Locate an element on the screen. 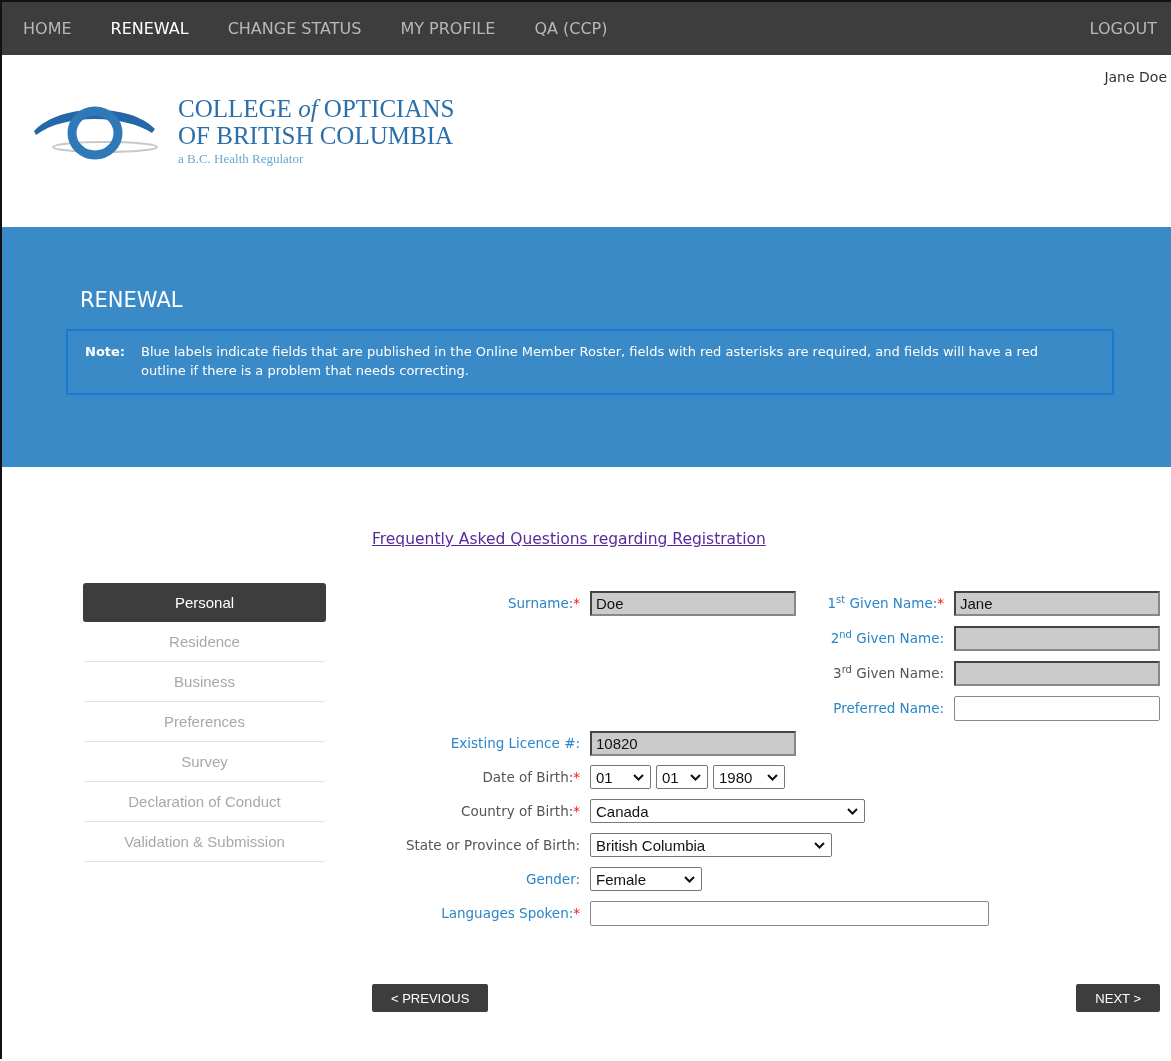  nav-tab: MY PROFILE is located at coordinates (448, 28).